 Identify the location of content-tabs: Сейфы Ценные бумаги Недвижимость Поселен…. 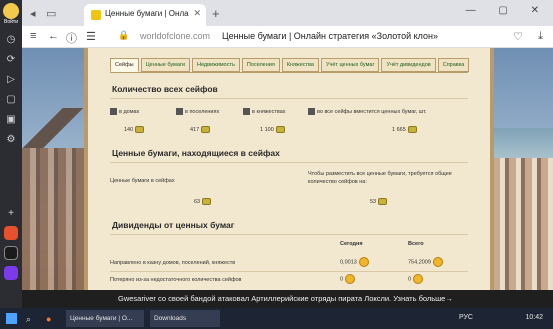
(290, 65).